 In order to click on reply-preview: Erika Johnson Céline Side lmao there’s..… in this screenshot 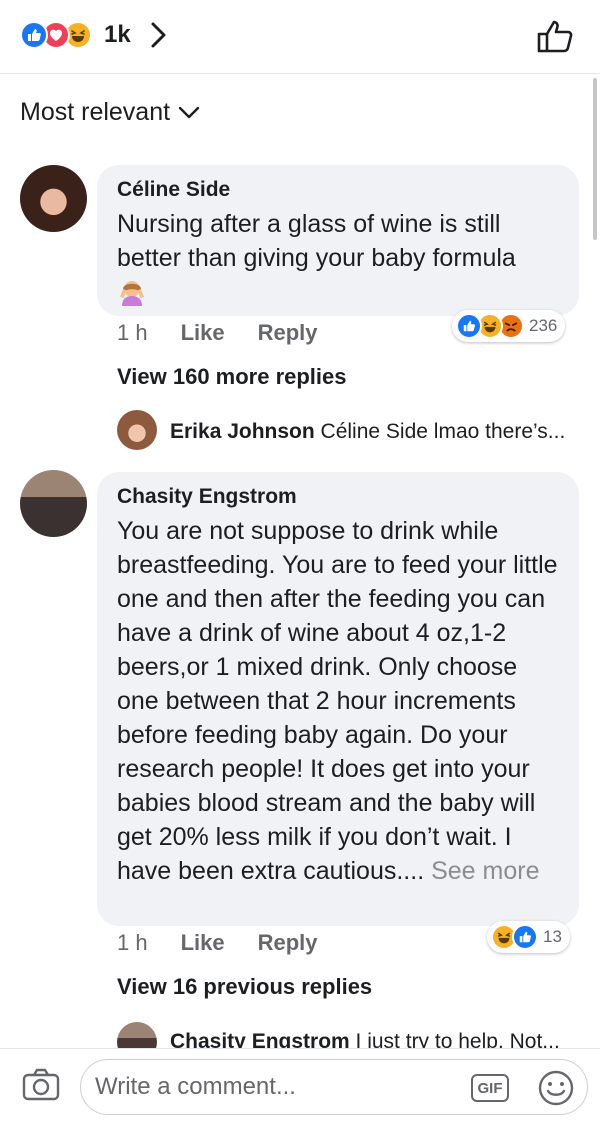, I will do `click(367, 432)`.